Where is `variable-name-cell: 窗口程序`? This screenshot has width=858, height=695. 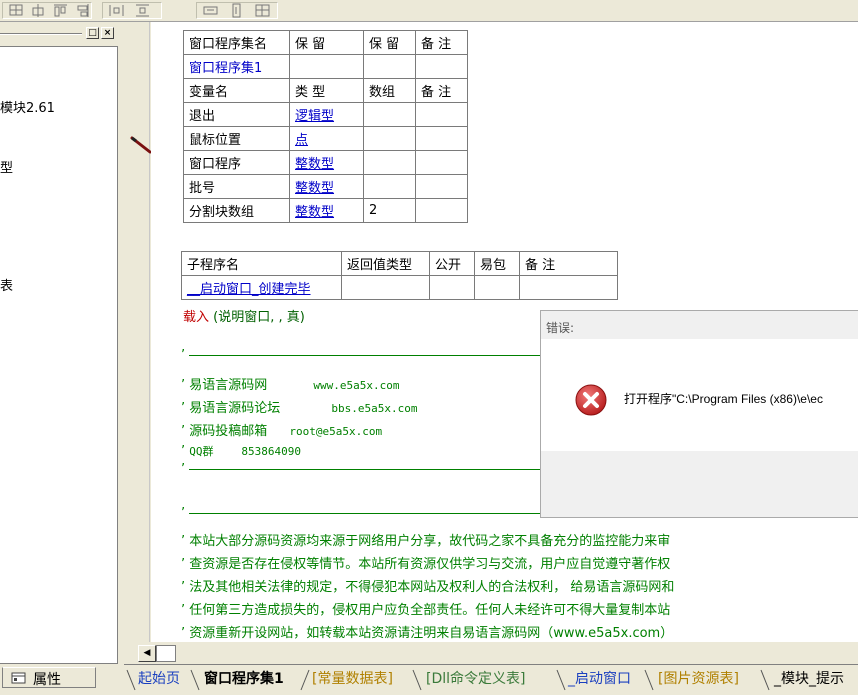 variable-name-cell: 窗口程序 is located at coordinates (236, 162).